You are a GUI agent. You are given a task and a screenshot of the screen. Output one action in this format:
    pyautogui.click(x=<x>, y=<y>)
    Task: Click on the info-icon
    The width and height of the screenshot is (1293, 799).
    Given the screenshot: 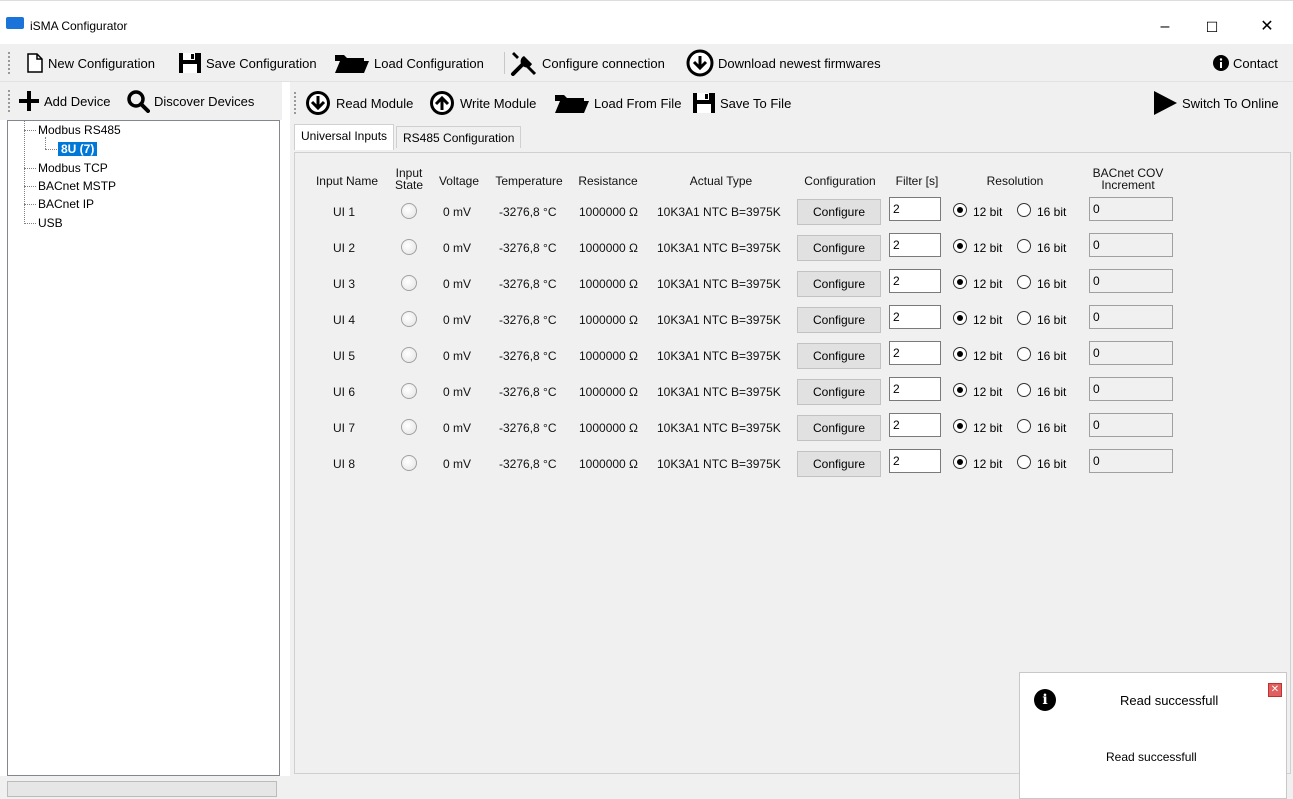 What is the action you would take?
    pyautogui.click(x=1221, y=63)
    